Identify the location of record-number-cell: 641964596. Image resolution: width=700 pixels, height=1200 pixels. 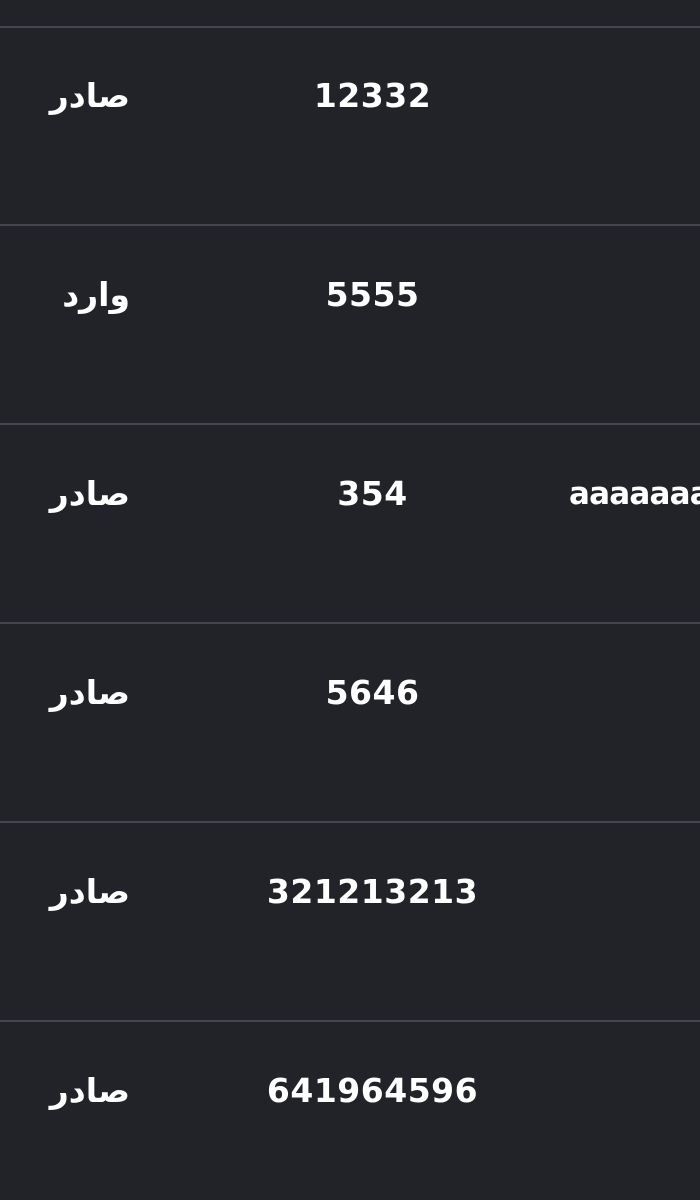
(372, 1090).